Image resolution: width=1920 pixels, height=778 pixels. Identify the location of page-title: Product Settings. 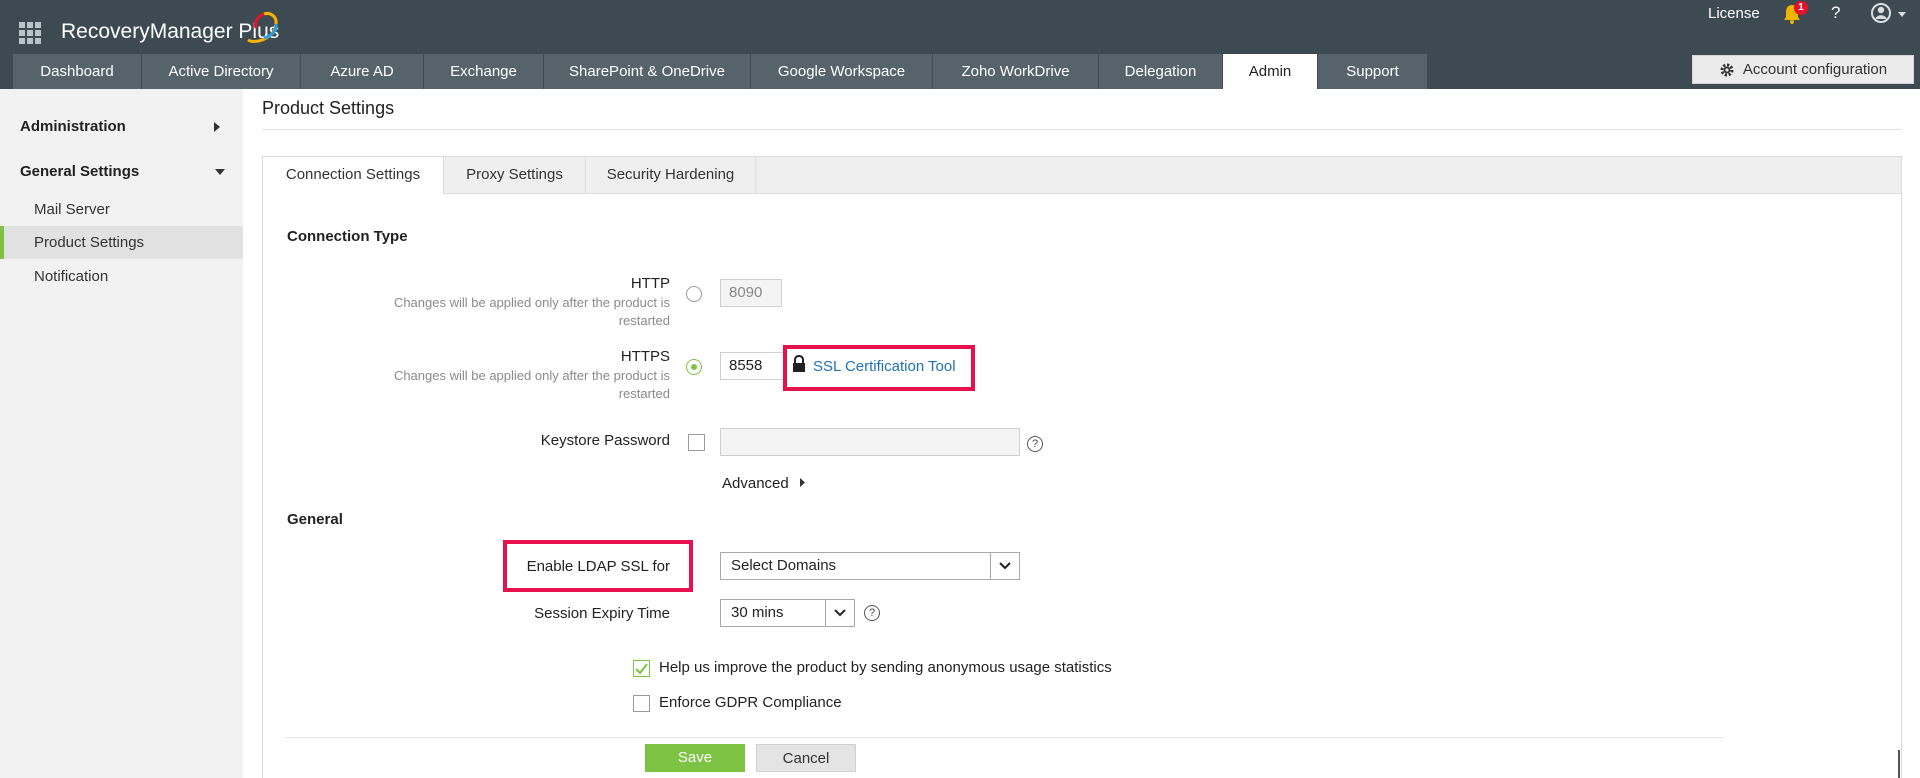
(328, 108).